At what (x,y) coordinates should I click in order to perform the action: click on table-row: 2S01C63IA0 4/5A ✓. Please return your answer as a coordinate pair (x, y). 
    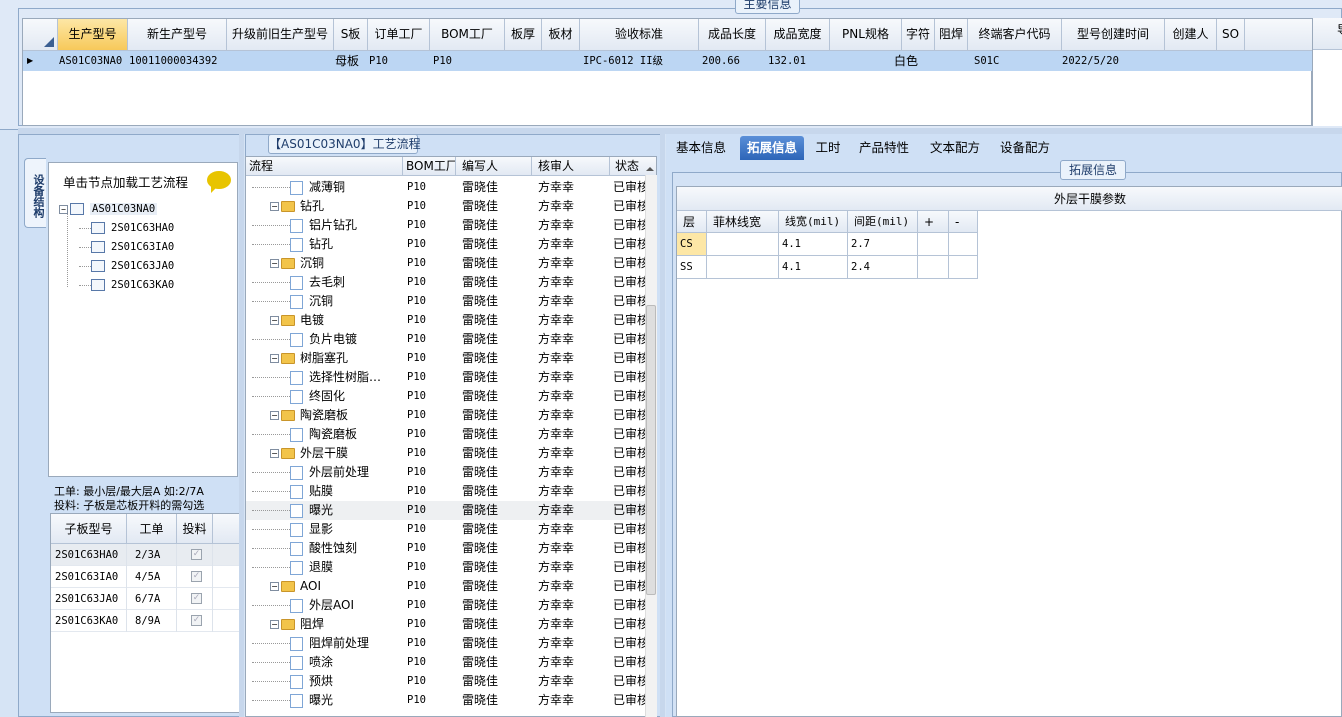
    Looking at the image, I should click on (146, 577).